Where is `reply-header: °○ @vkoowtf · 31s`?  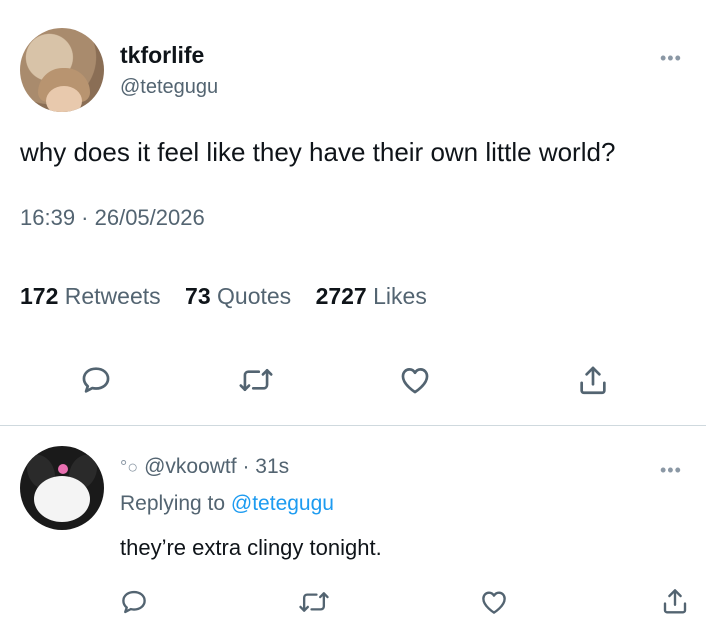 reply-header: °○ @vkoowtf · 31s is located at coordinates (204, 467).